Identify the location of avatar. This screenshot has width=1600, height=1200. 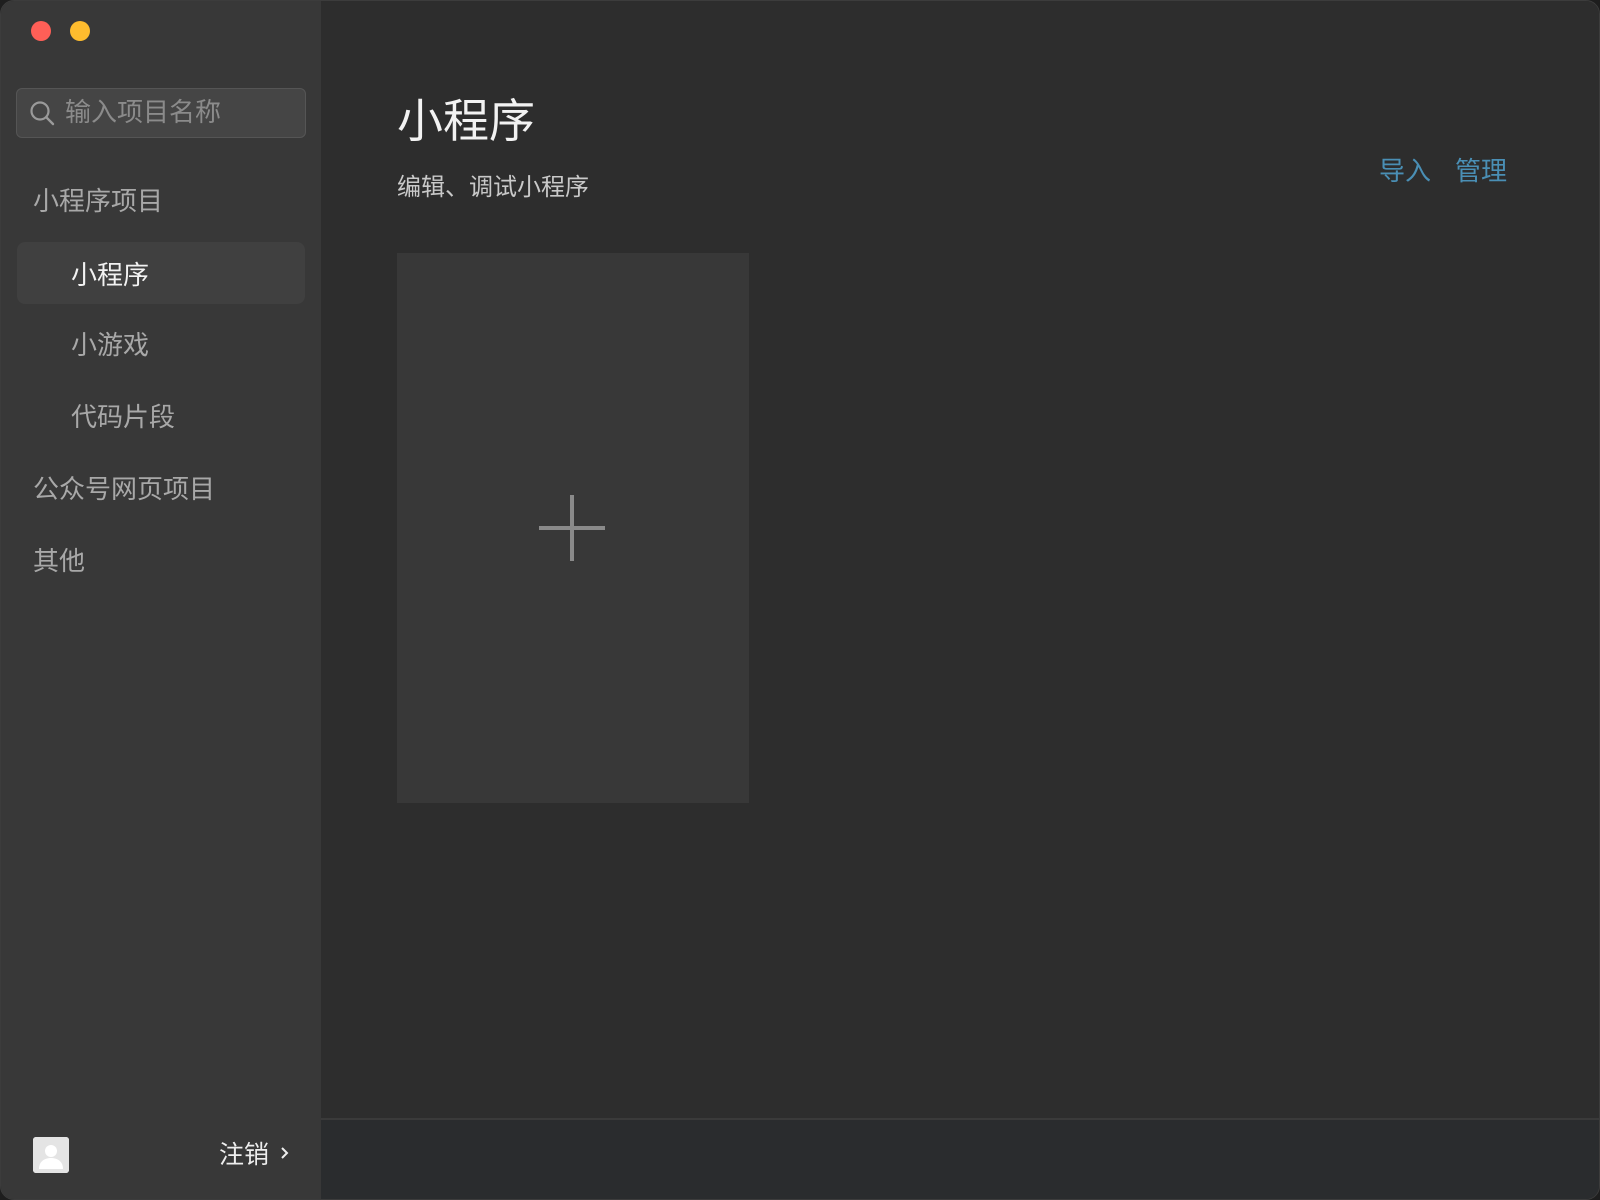
(51, 1155).